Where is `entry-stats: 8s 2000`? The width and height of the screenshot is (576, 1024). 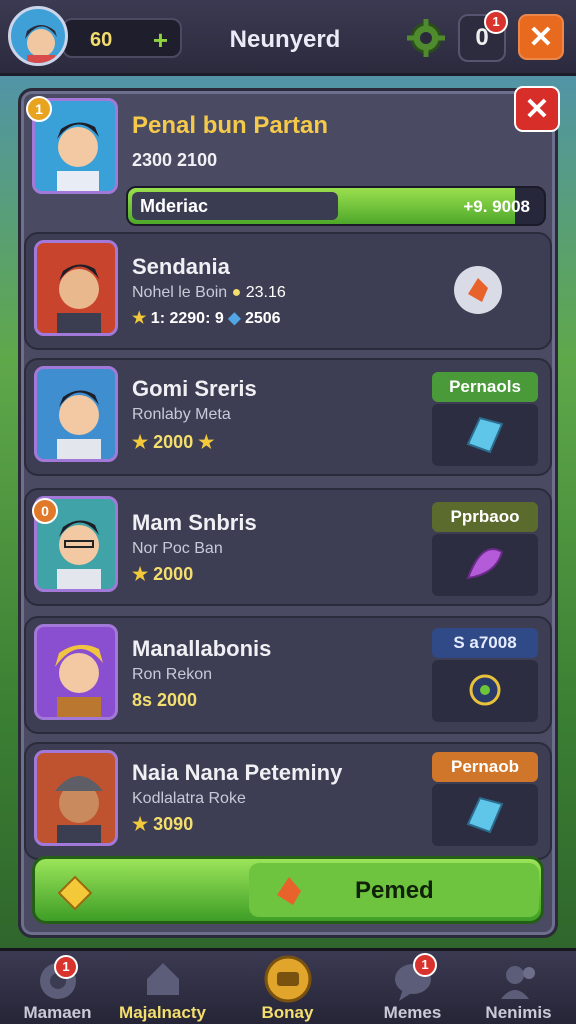 entry-stats: 8s 2000 is located at coordinates (165, 700).